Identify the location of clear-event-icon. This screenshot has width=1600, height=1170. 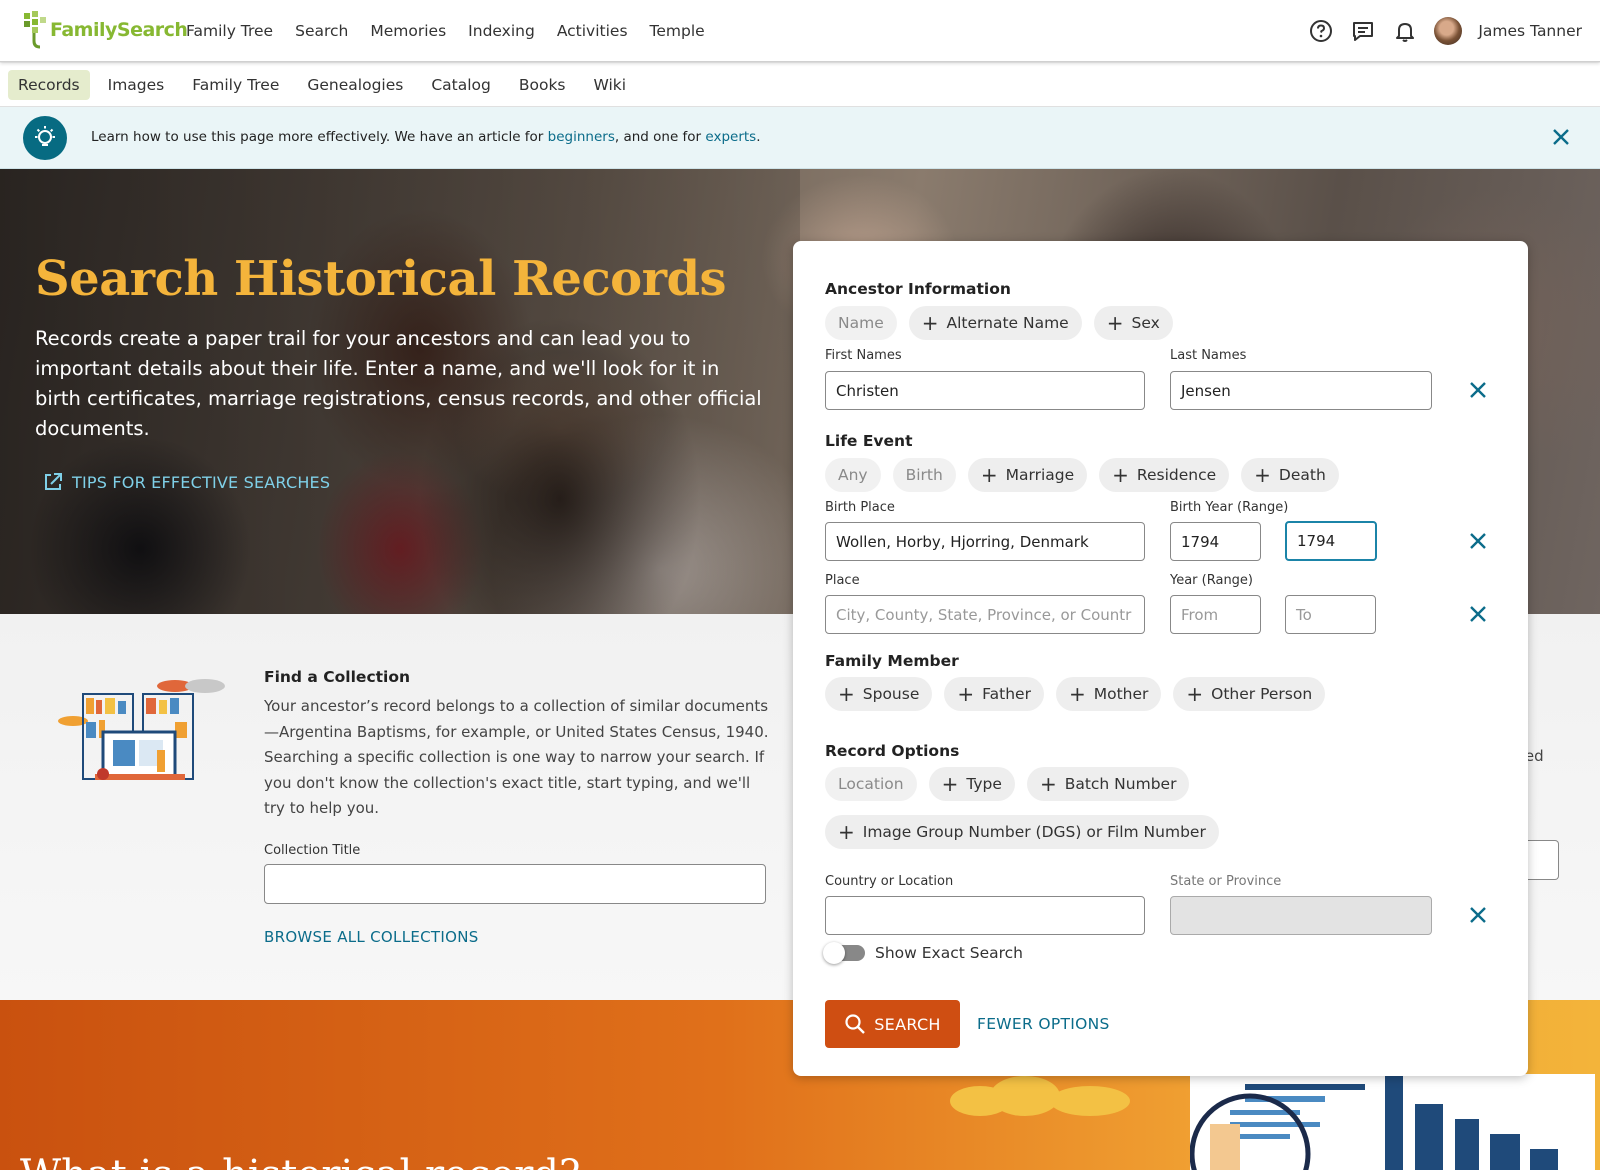
(1478, 614).